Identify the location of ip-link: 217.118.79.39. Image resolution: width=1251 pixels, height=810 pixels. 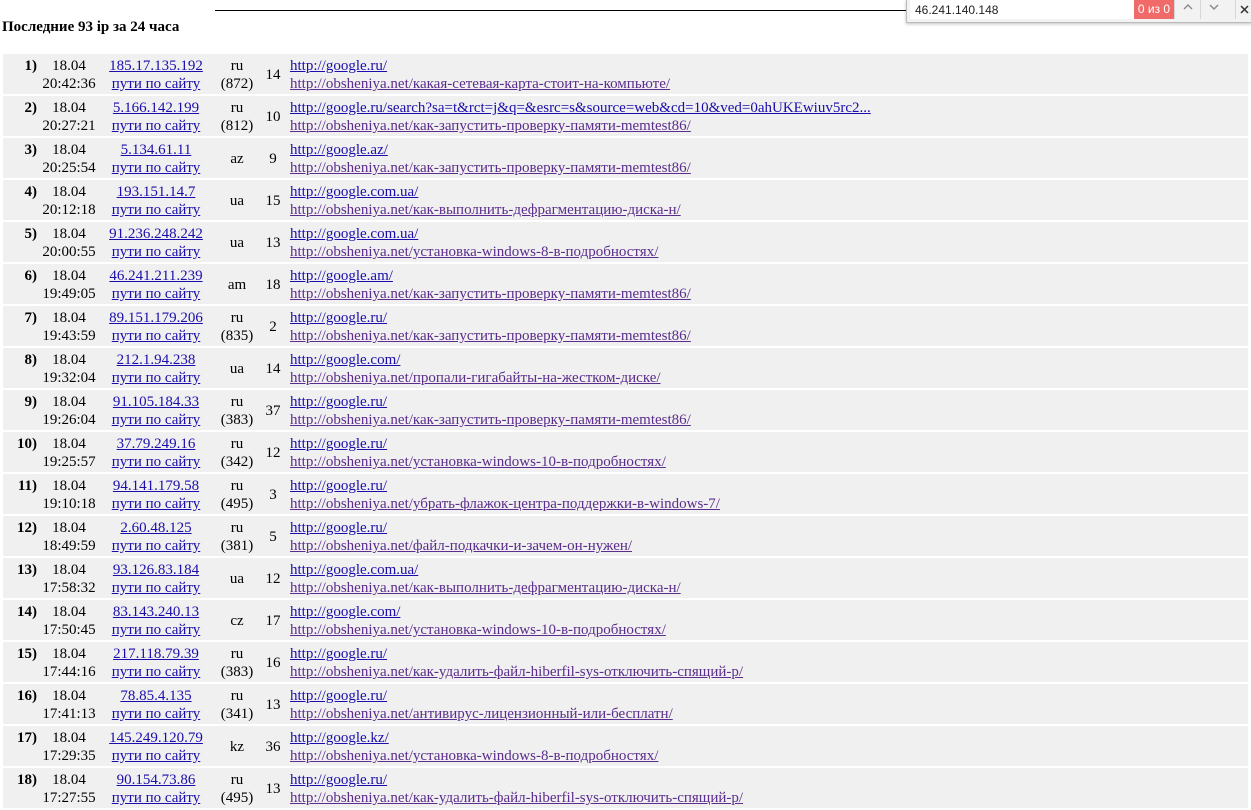
(156, 654).